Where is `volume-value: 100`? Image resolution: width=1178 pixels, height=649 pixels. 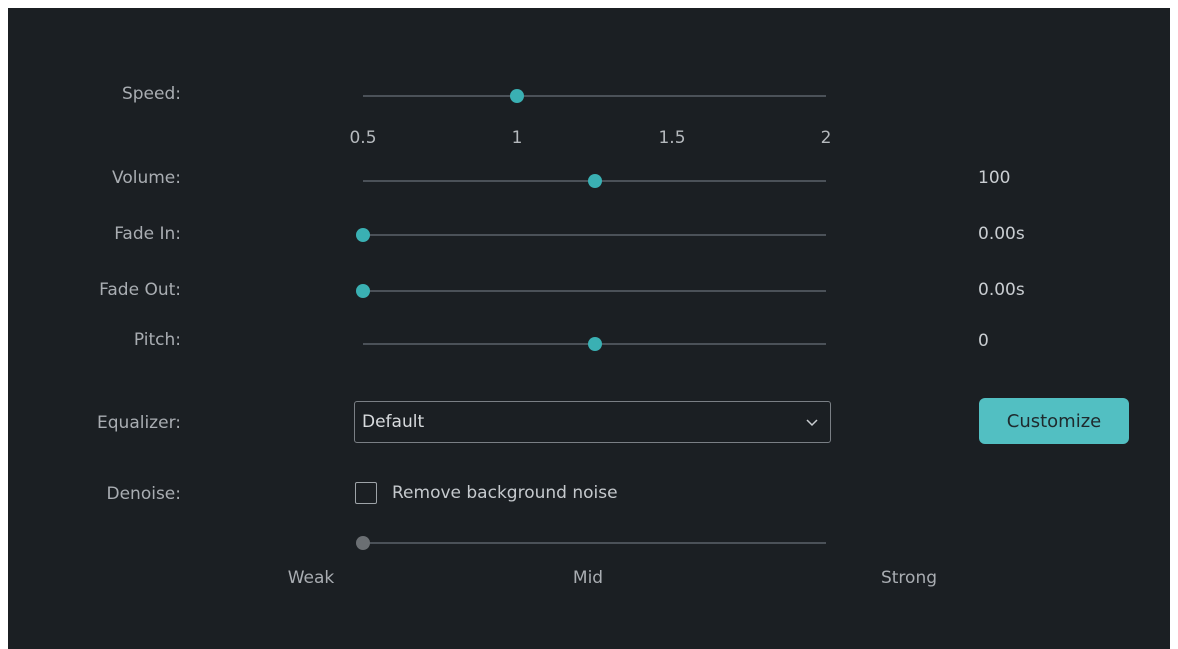 volume-value: 100 is located at coordinates (994, 178).